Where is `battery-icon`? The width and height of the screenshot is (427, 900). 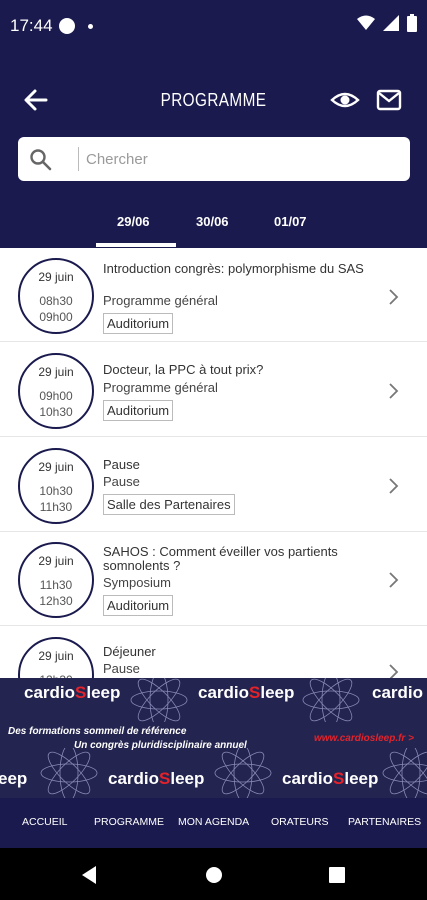
battery-icon is located at coordinates (412, 23).